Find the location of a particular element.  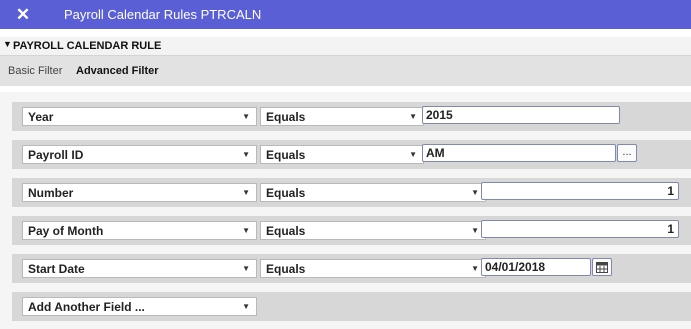

operator-select-year: Equals ▼ is located at coordinates (342, 116).